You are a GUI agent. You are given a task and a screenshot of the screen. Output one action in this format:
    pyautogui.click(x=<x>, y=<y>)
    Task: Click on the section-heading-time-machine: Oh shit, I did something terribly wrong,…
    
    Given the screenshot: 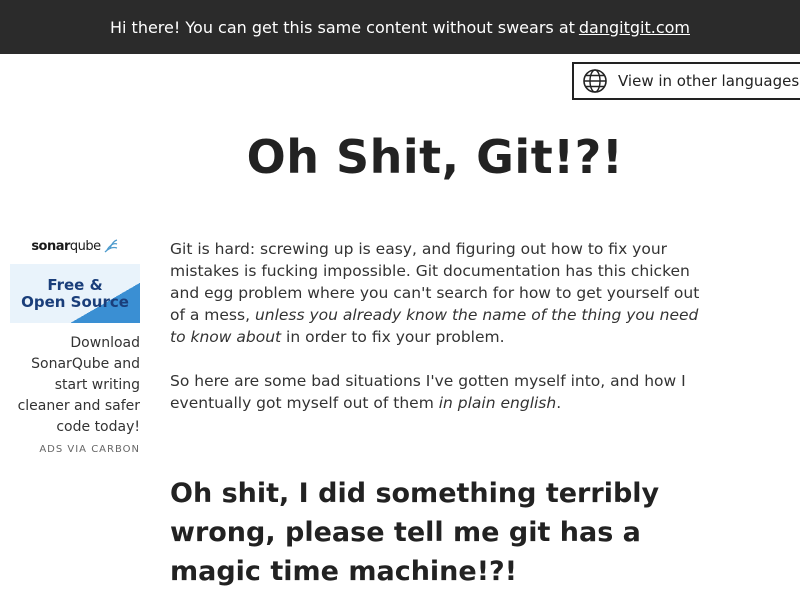 What is the action you would take?
    pyautogui.click(x=415, y=532)
    